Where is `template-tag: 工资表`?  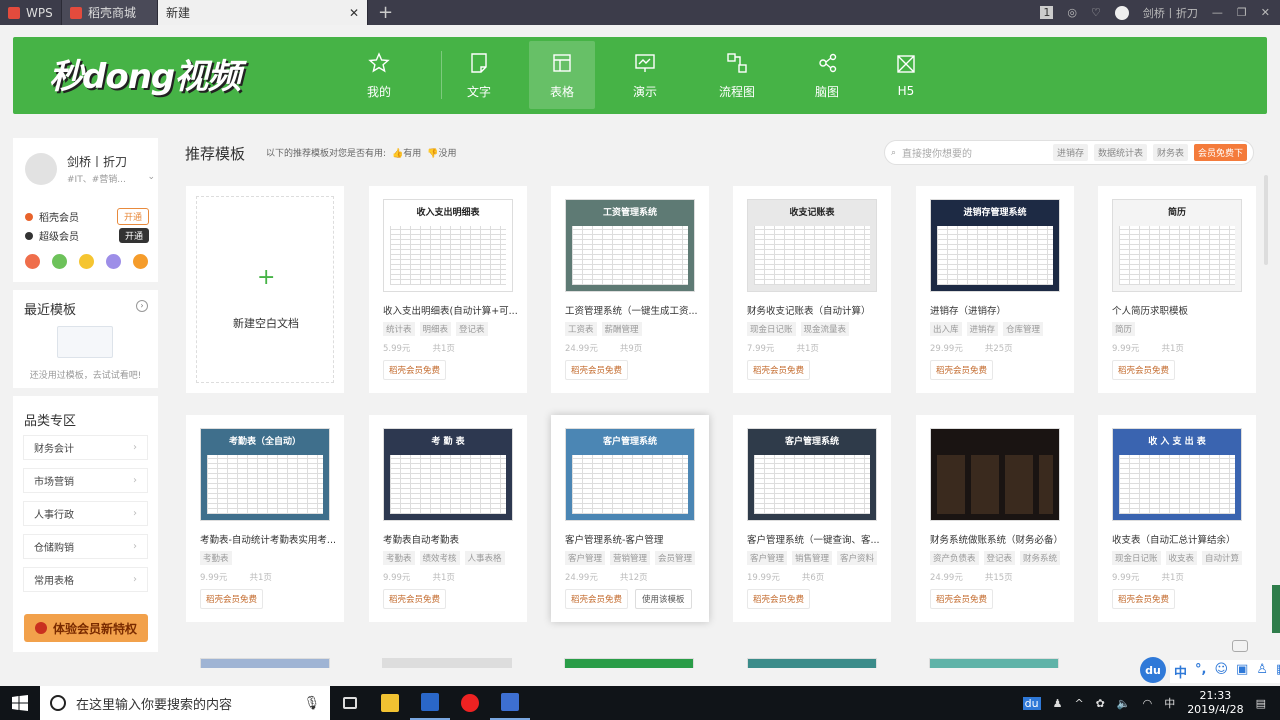 template-tag: 工资表 is located at coordinates (581, 329).